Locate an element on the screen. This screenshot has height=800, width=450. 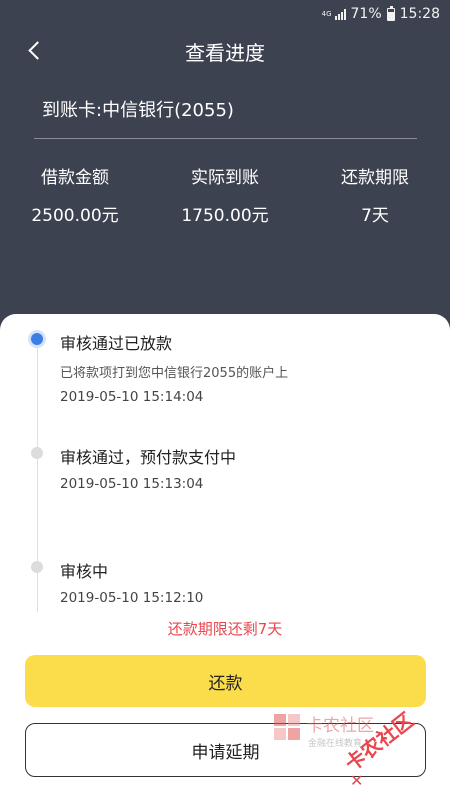
nav-bar: 查看进度 is located at coordinates (225, 50).